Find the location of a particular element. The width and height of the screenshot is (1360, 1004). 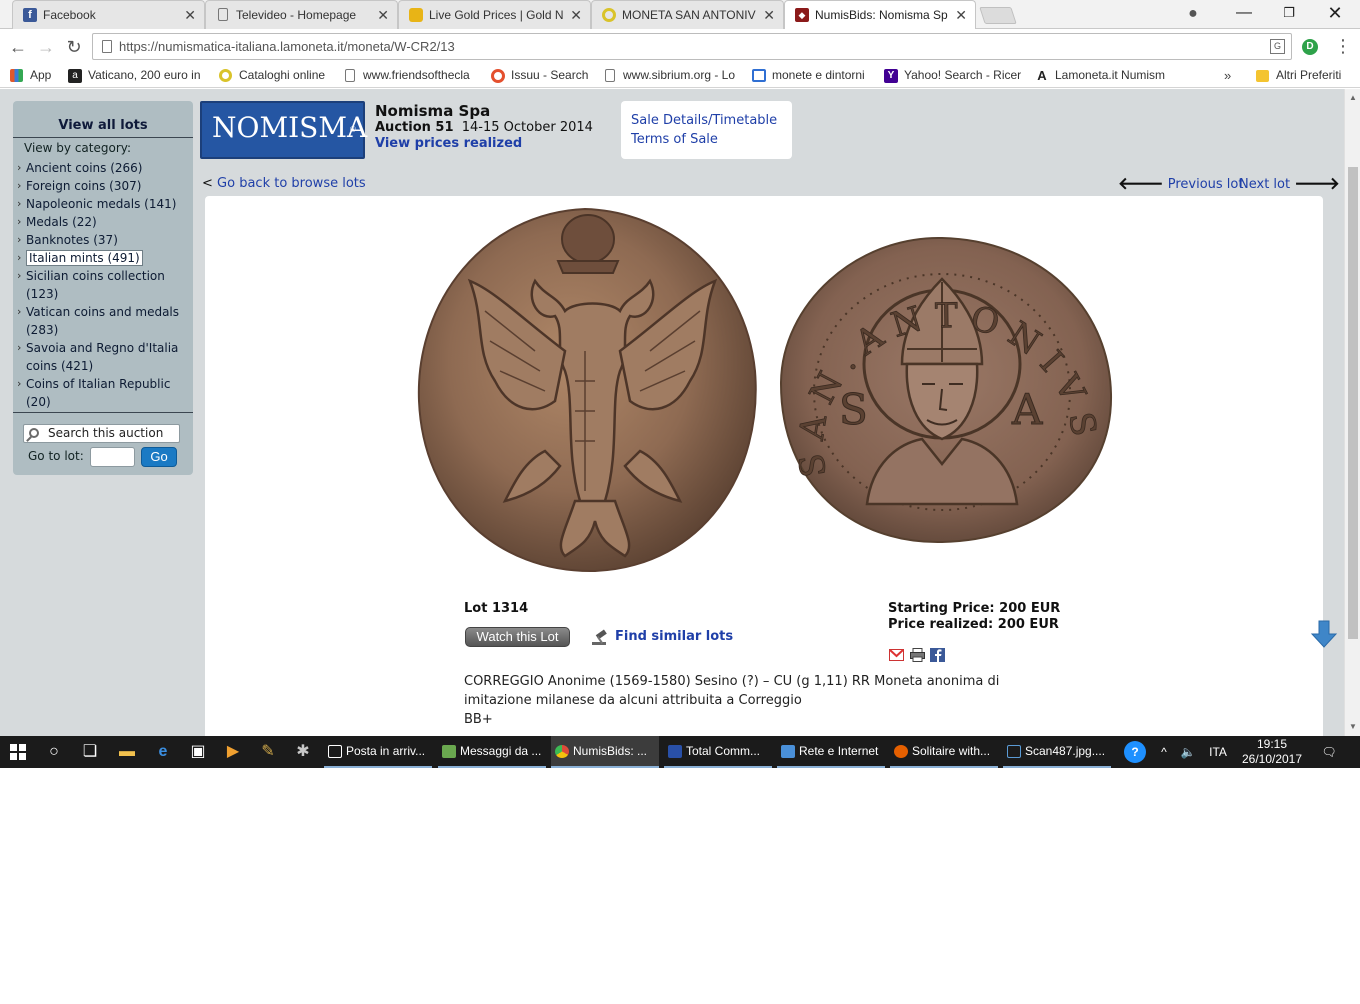

language-indicator: ITA is located at coordinates (1218, 752).